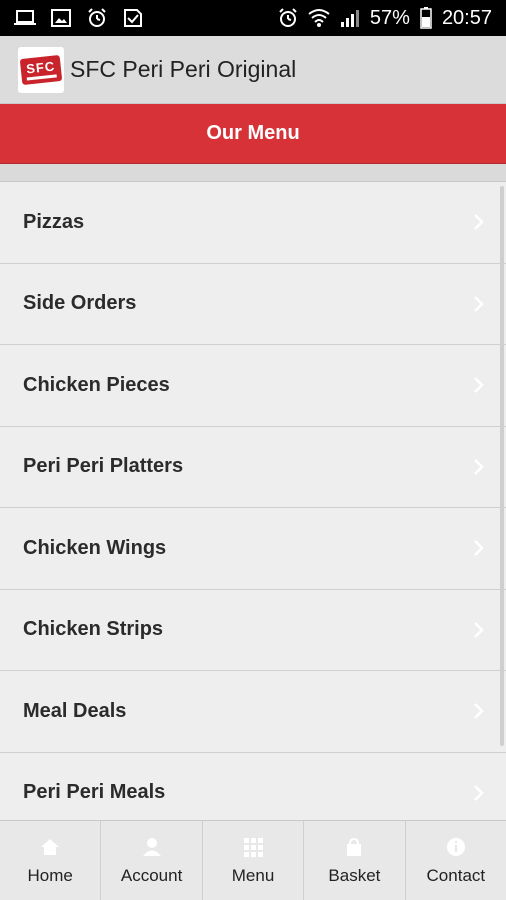 The width and height of the screenshot is (506, 900). Describe the element at coordinates (253, 467) in the screenshot. I see `menu-item-peri-peri-platters: Peri Peri Platters` at that location.